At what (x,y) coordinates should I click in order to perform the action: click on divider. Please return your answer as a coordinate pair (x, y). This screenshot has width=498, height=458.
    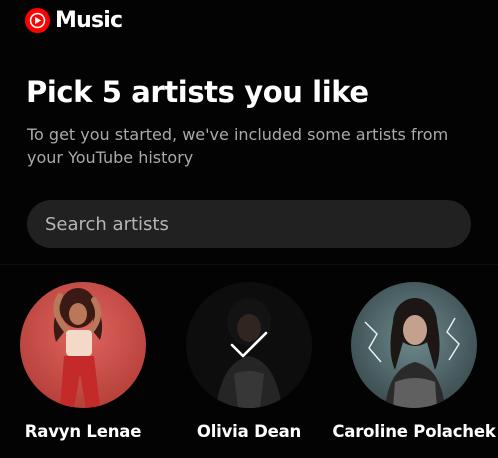
    Looking at the image, I should click on (249, 264).